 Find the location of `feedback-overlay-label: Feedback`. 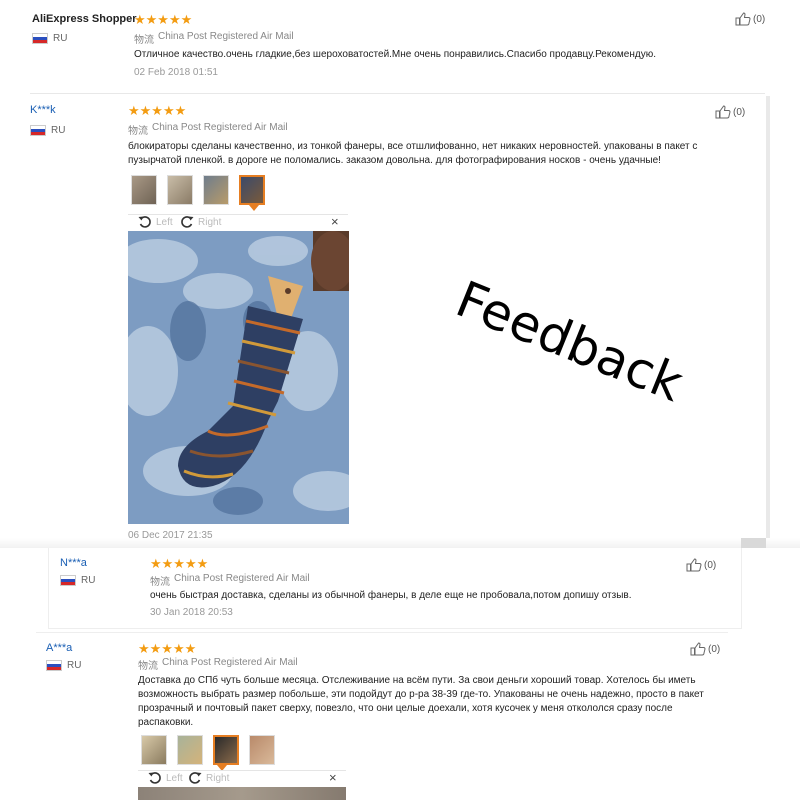

feedback-overlay-label: Feedback is located at coordinates (569, 341).